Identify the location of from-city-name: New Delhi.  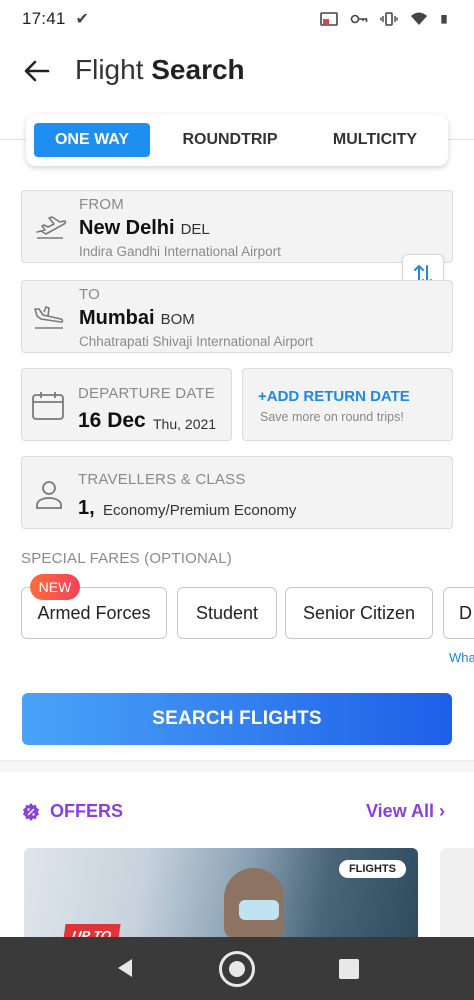
(127, 228).